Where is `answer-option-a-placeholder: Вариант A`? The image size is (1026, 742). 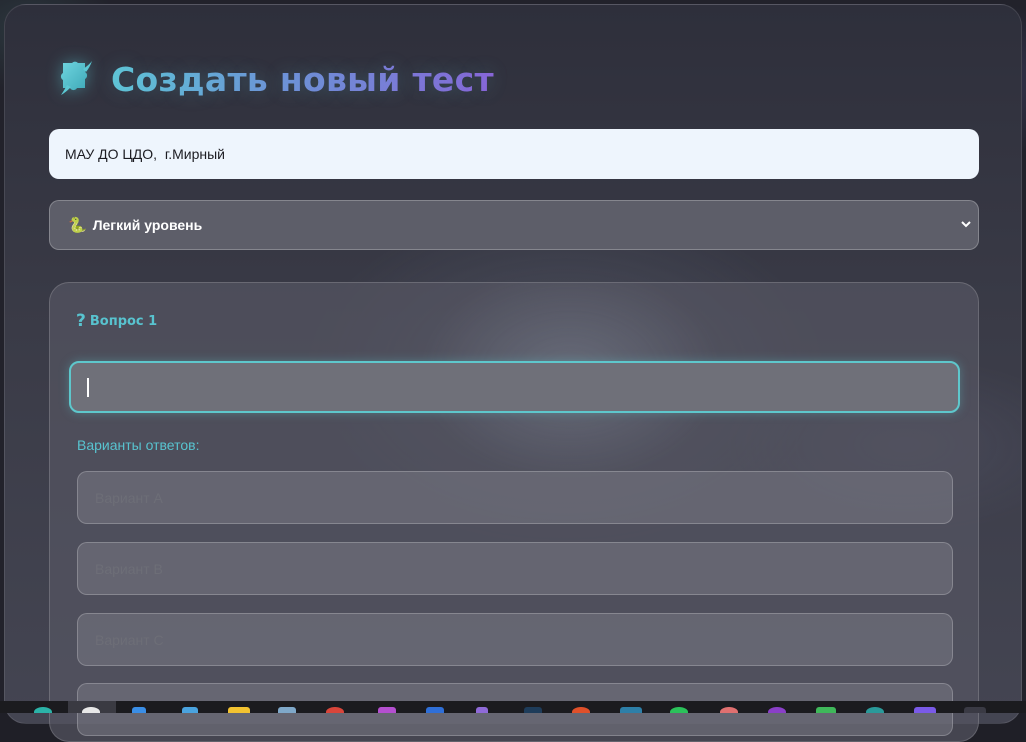 answer-option-a-placeholder: Вариант A is located at coordinates (129, 497).